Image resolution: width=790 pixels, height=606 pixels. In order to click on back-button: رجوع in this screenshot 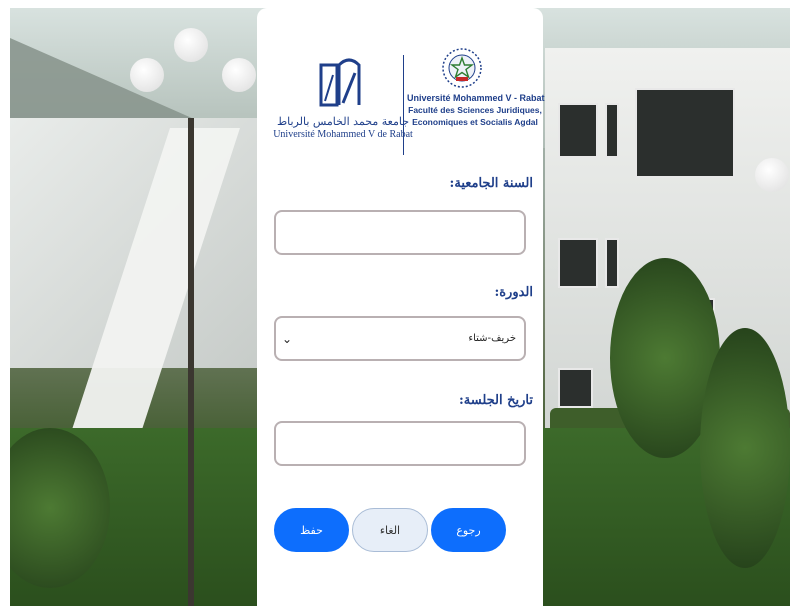, I will do `click(468, 530)`.